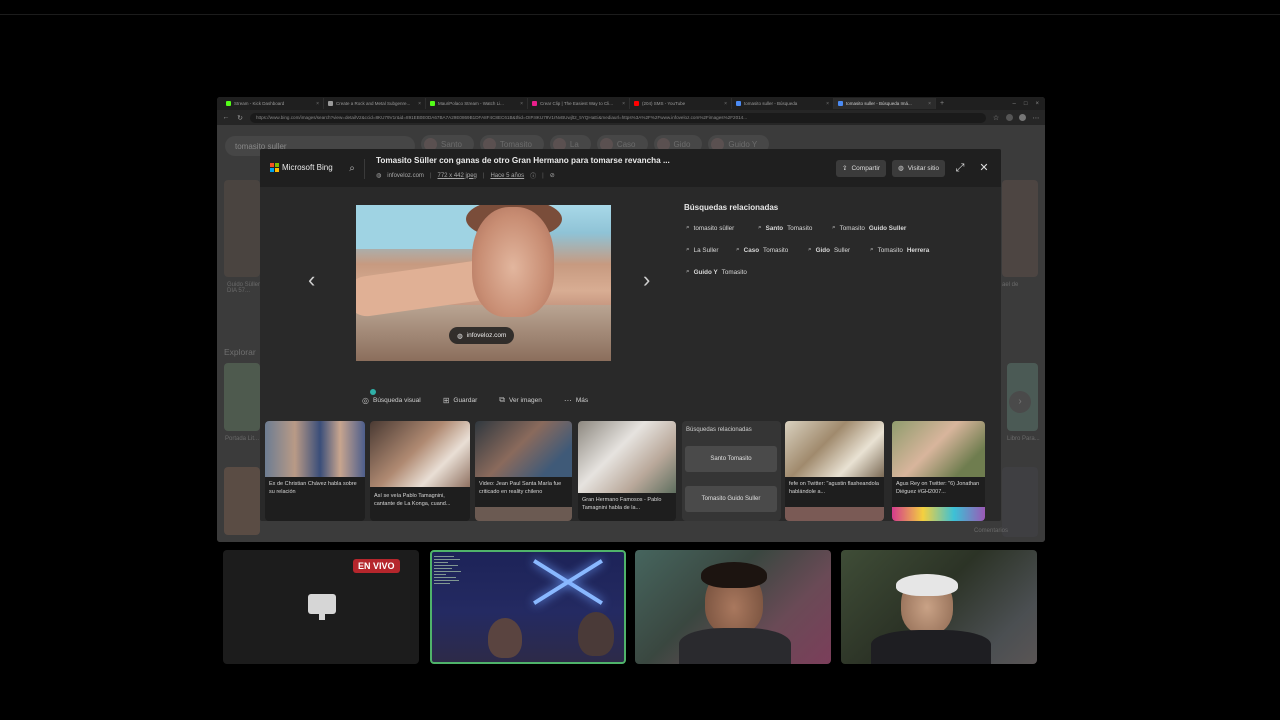 This screenshot has width=1280, height=720. I want to click on related-card-title: Búsquedas relacionadas, so click(719, 430).